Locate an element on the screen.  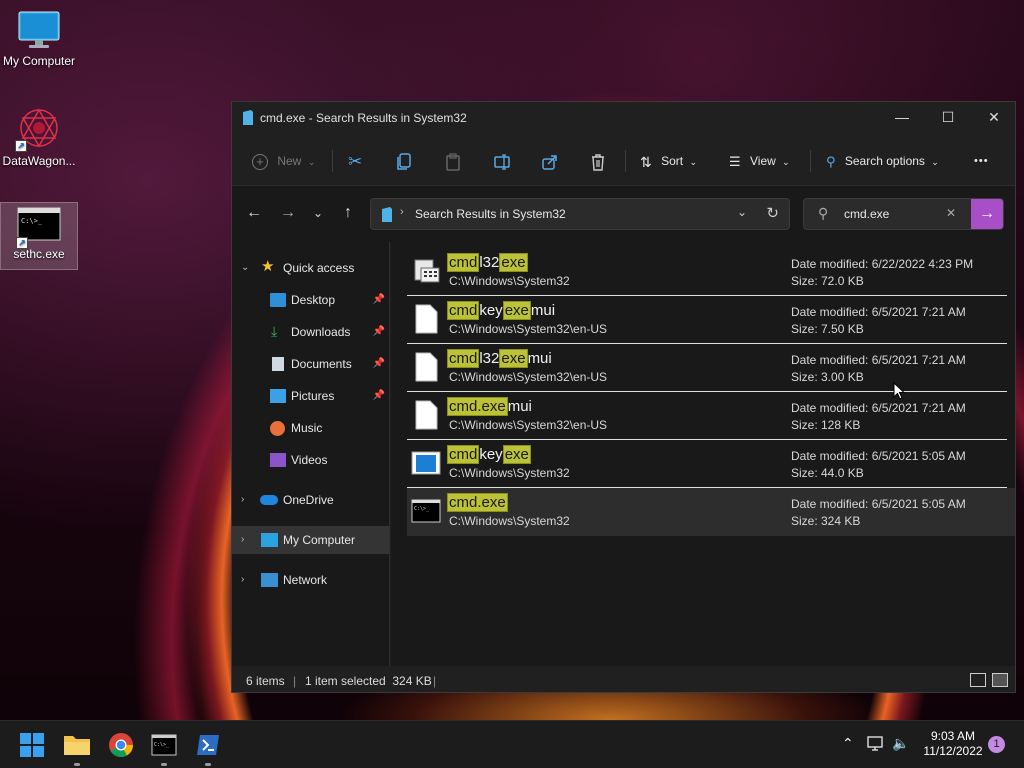
file-size: Size: 72.0 KB is located at coordinates (827, 281).